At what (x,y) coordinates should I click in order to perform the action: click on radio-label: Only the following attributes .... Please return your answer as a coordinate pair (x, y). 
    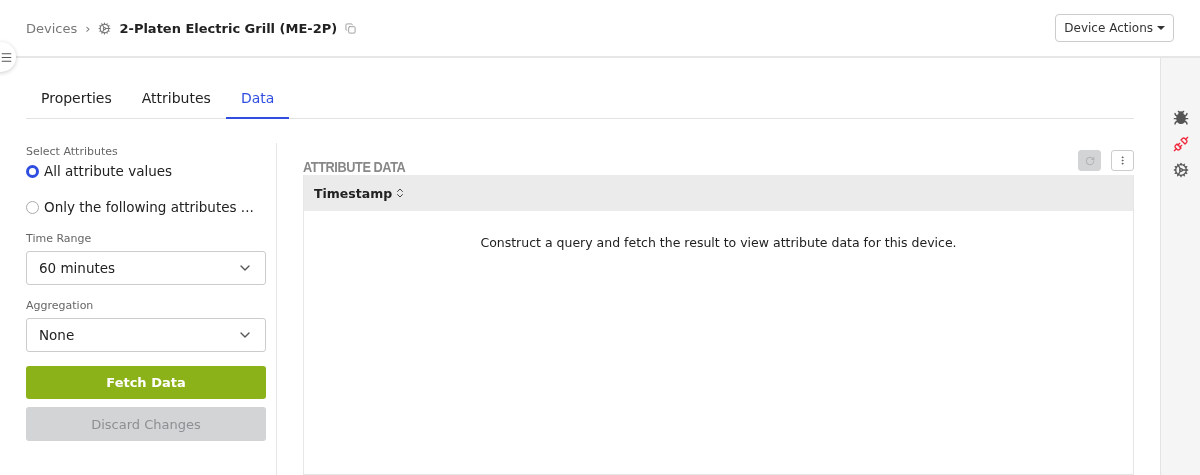
    Looking at the image, I should click on (149, 207).